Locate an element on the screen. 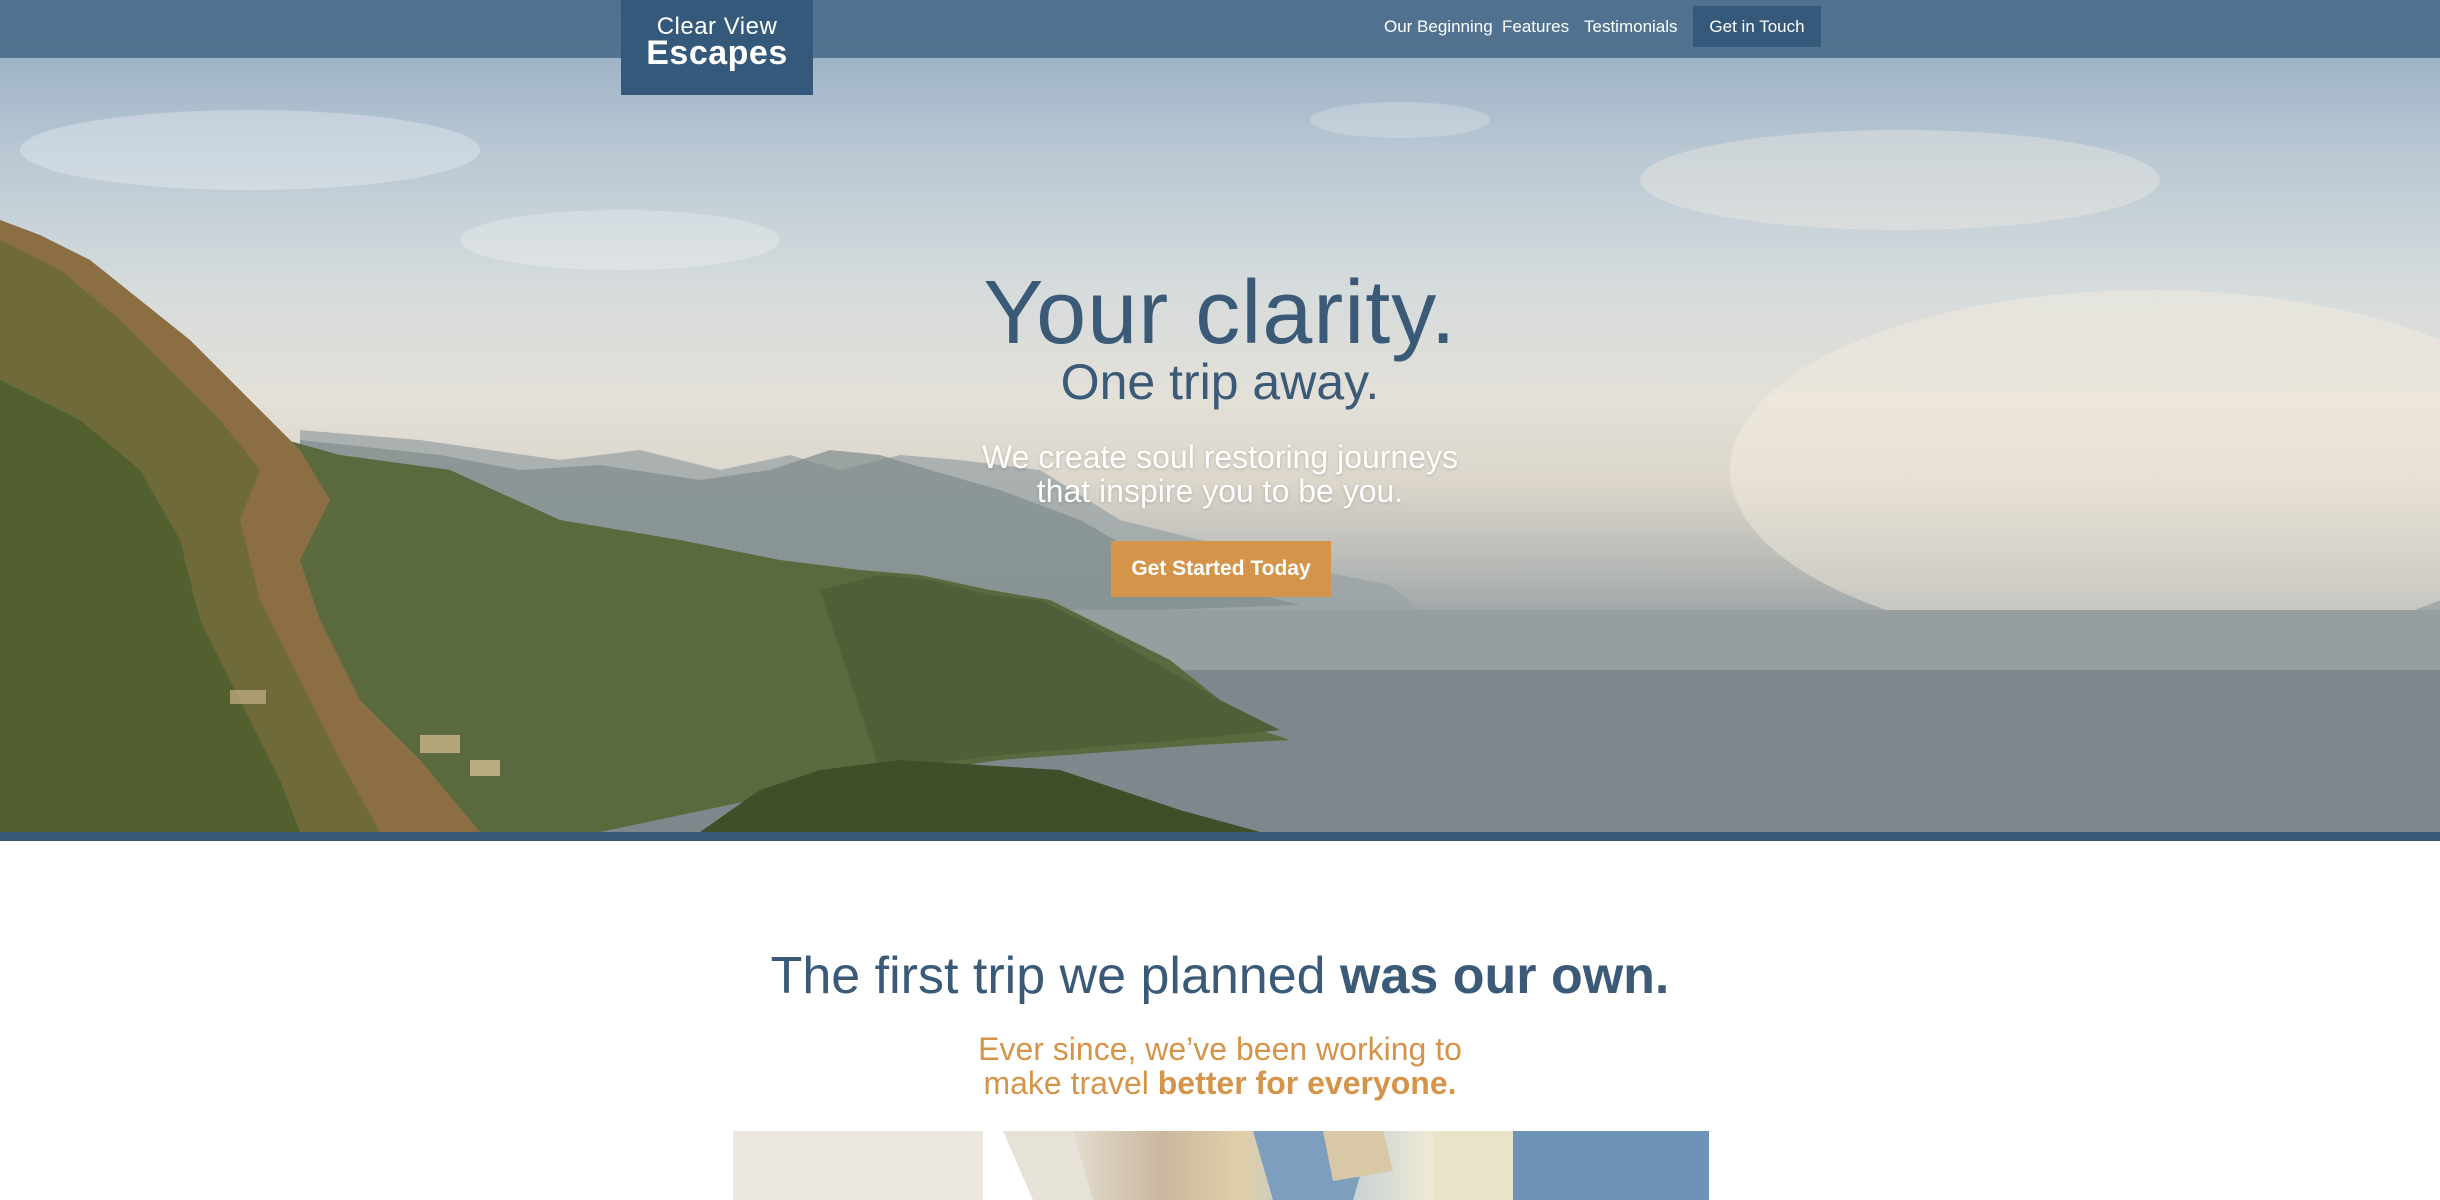 This screenshot has width=2440, height=1200. nav-link-testimonials: Testimonials is located at coordinates (1631, 27).